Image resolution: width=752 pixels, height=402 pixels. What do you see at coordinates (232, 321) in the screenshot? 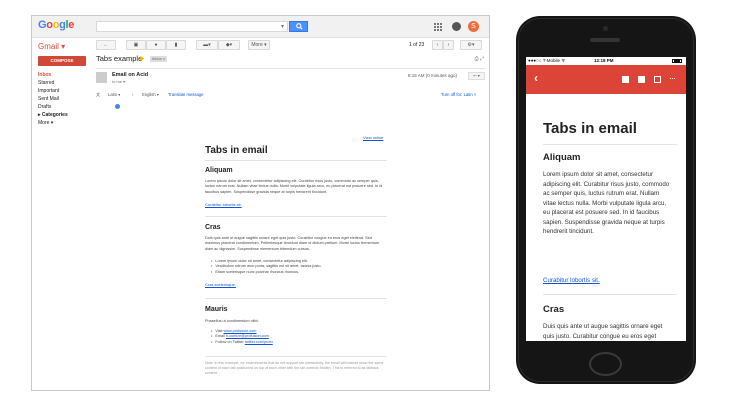
I see `section-body-mauris: Phasellus ut condimentum nibh.` at bounding box center [232, 321].